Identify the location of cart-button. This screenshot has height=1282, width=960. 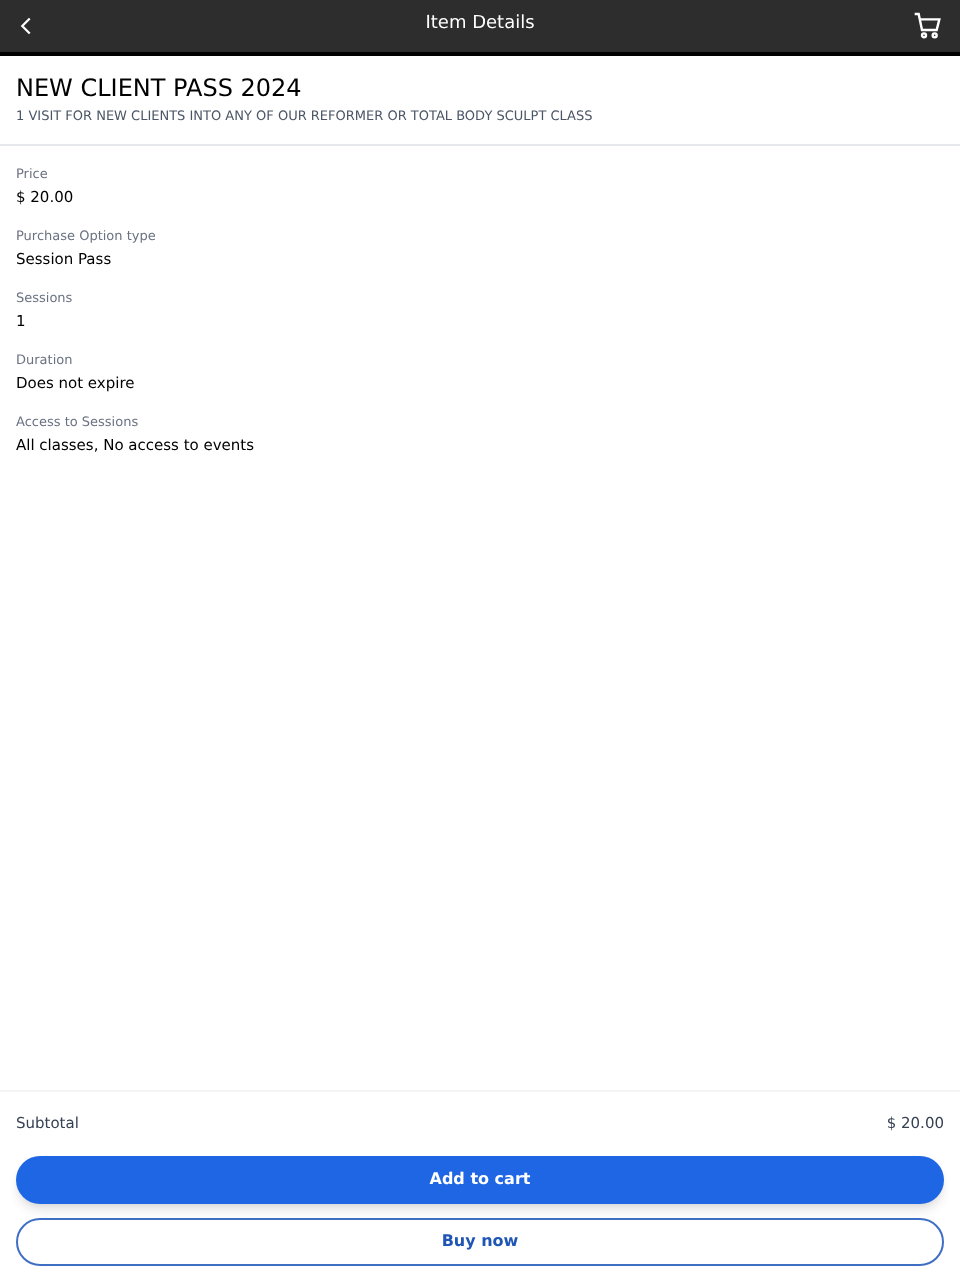
(928, 26).